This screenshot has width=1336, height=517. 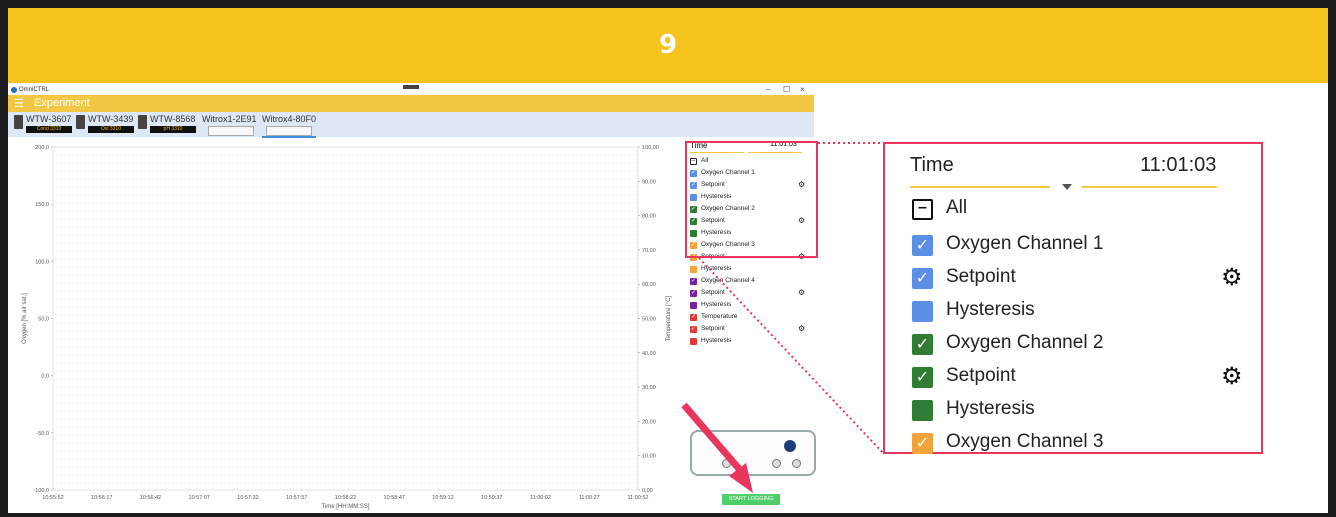 What do you see at coordinates (922, 209) in the screenshot?
I see `indeterminate-checkbox: –` at bounding box center [922, 209].